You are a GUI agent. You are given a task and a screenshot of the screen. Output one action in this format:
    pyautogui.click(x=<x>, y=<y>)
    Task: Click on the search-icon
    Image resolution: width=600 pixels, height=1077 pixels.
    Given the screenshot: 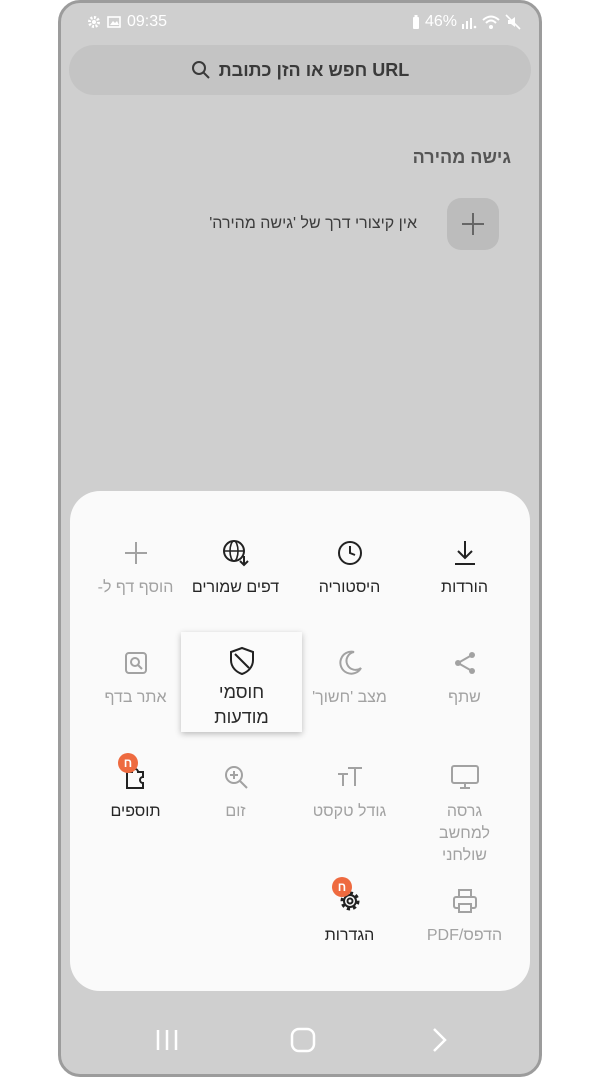 What is the action you would take?
    pyautogui.click(x=200, y=70)
    